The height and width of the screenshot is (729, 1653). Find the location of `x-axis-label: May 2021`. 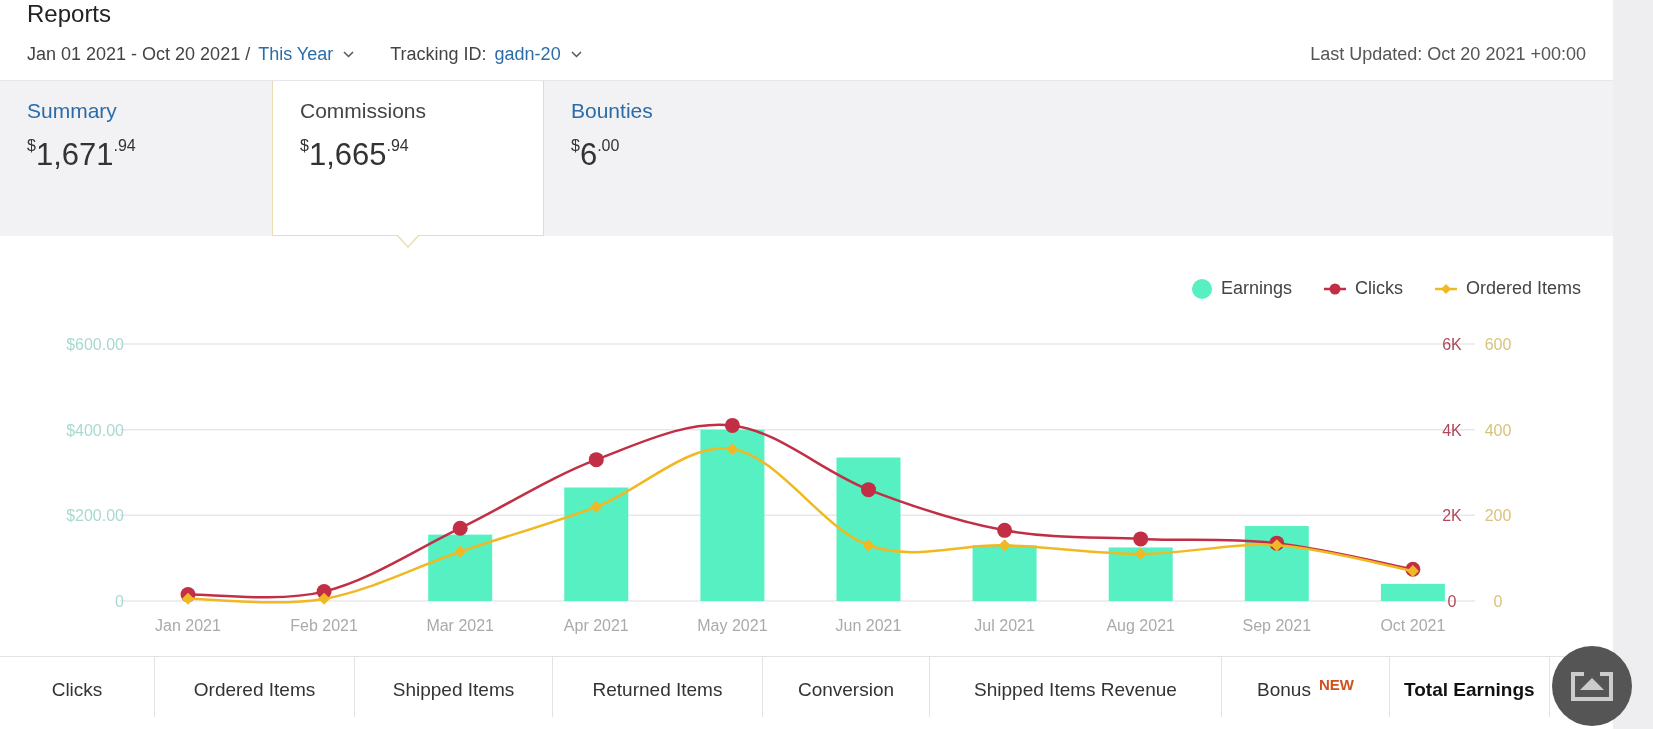

x-axis-label: May 2021 is located at coordinates (732, 625).